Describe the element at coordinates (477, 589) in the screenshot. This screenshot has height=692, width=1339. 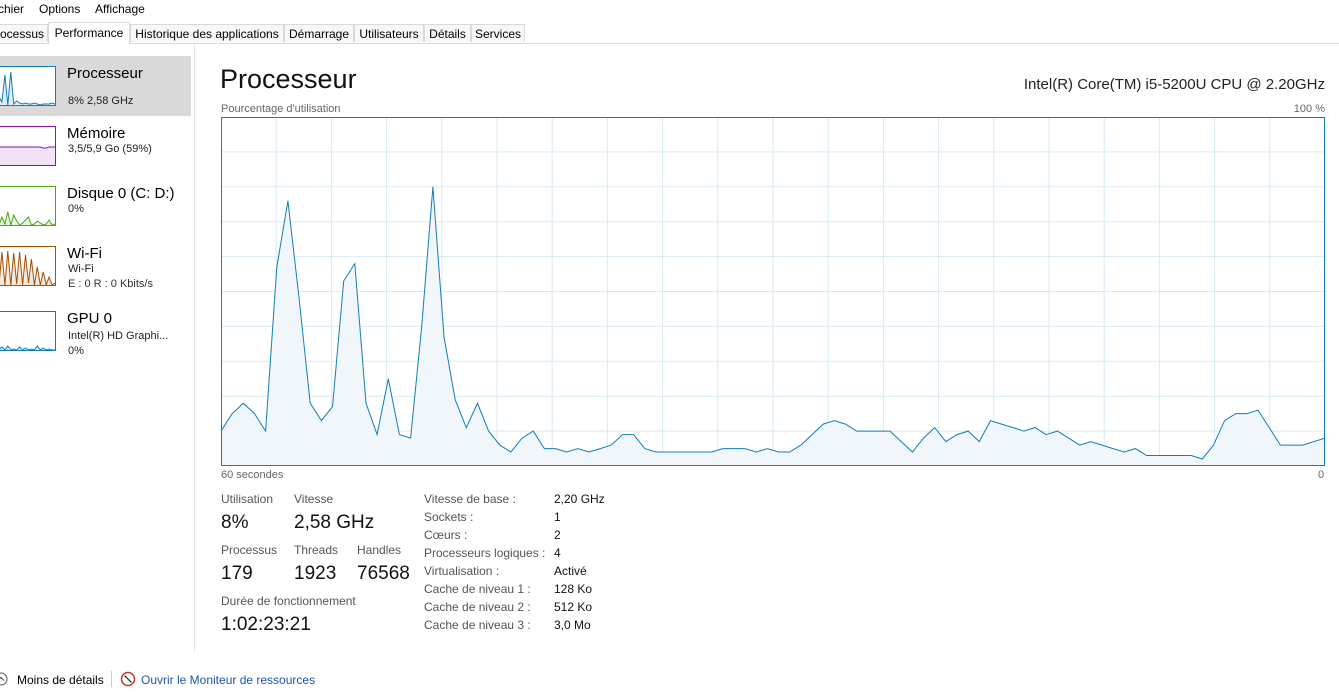
I see `spec-key: Cache de niveau 1 :` at that location.